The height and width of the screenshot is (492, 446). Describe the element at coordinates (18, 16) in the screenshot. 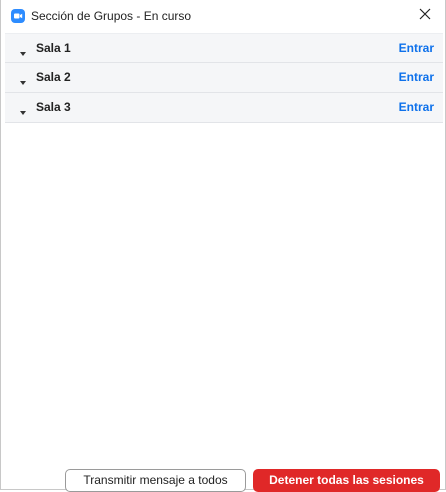

I see `zoom-camera-icon` at that location.